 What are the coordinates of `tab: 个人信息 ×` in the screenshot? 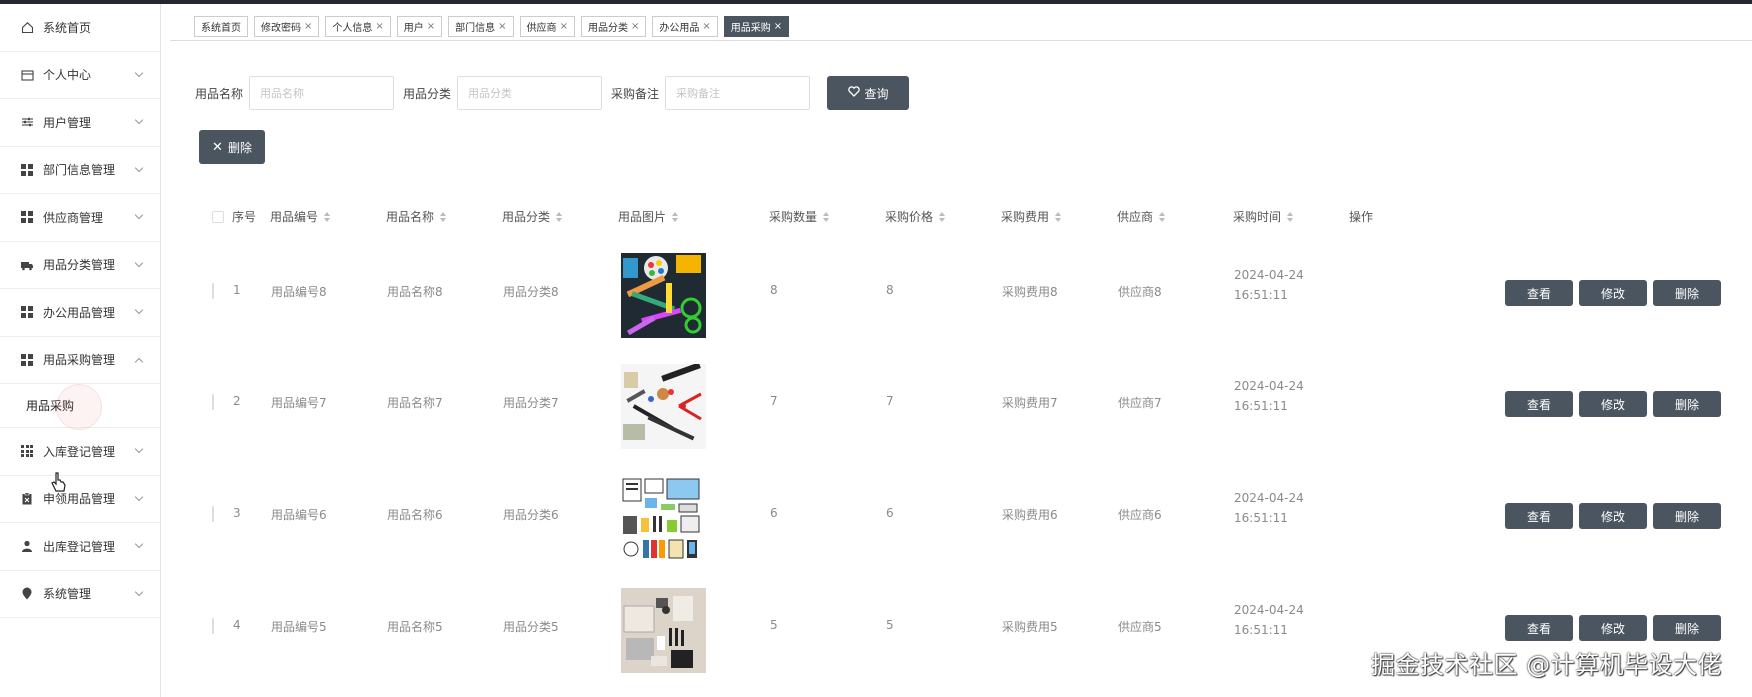 It's located at (358, 26).